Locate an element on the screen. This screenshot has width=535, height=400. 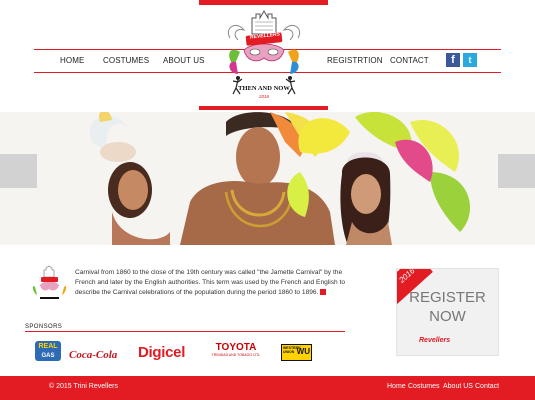
western-union-logo: WESTERN UNION WU is located at coordinates (296, 352).